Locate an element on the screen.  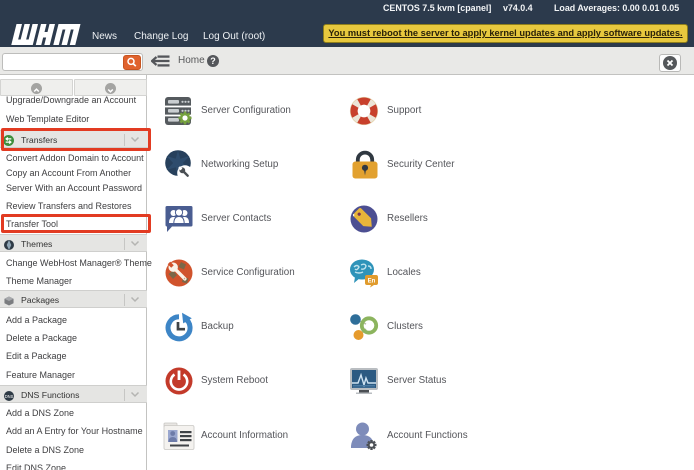
svg-text: DNS is located at coordinates (9, 395).